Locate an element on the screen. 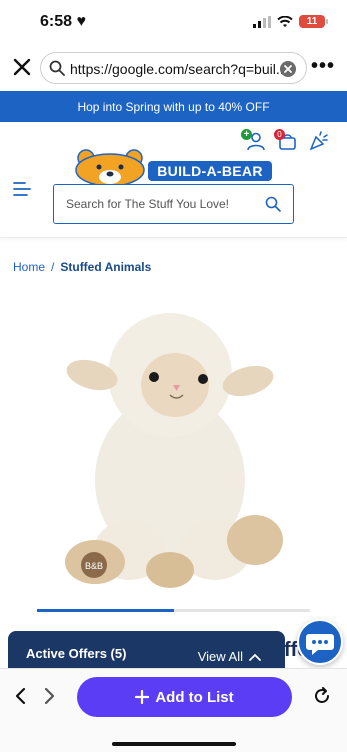 The image size is (347, 752). account-badge: + is located at coordinates (246, 134).